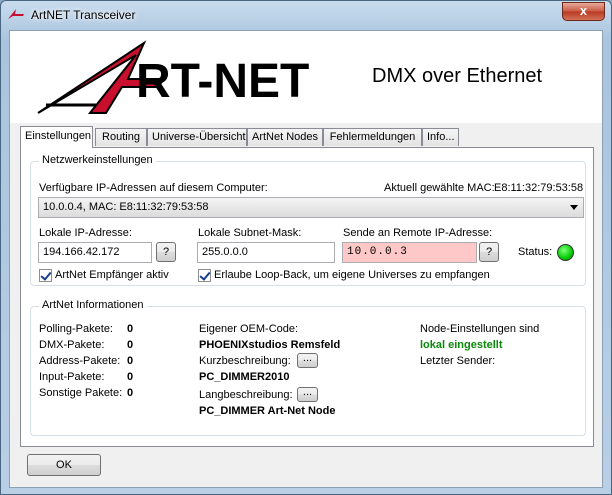 Image resolution: width=612 pixels, height=495 pixels. Describe the element at coordinates (56, 137) in the screenshot. I see `tab-einstellungen: Einstellungen` at that location.